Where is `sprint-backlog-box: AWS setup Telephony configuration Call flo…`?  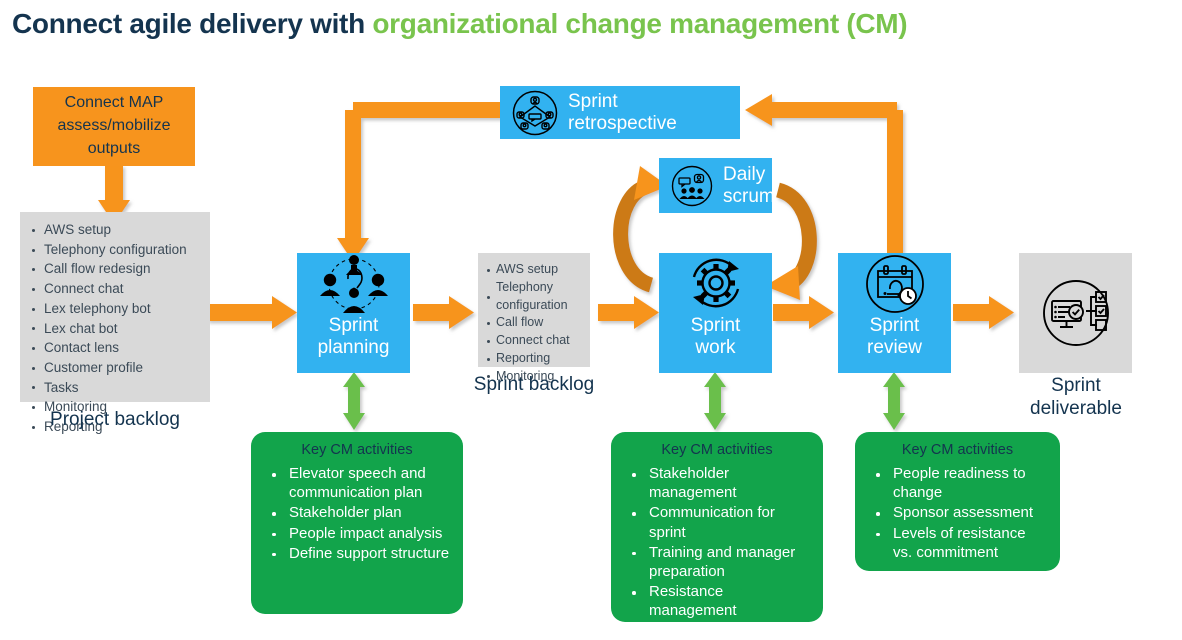 sprint-backlog-box: AWS setup Telephony configuration Call flo… is located at coordinates (534, 318).